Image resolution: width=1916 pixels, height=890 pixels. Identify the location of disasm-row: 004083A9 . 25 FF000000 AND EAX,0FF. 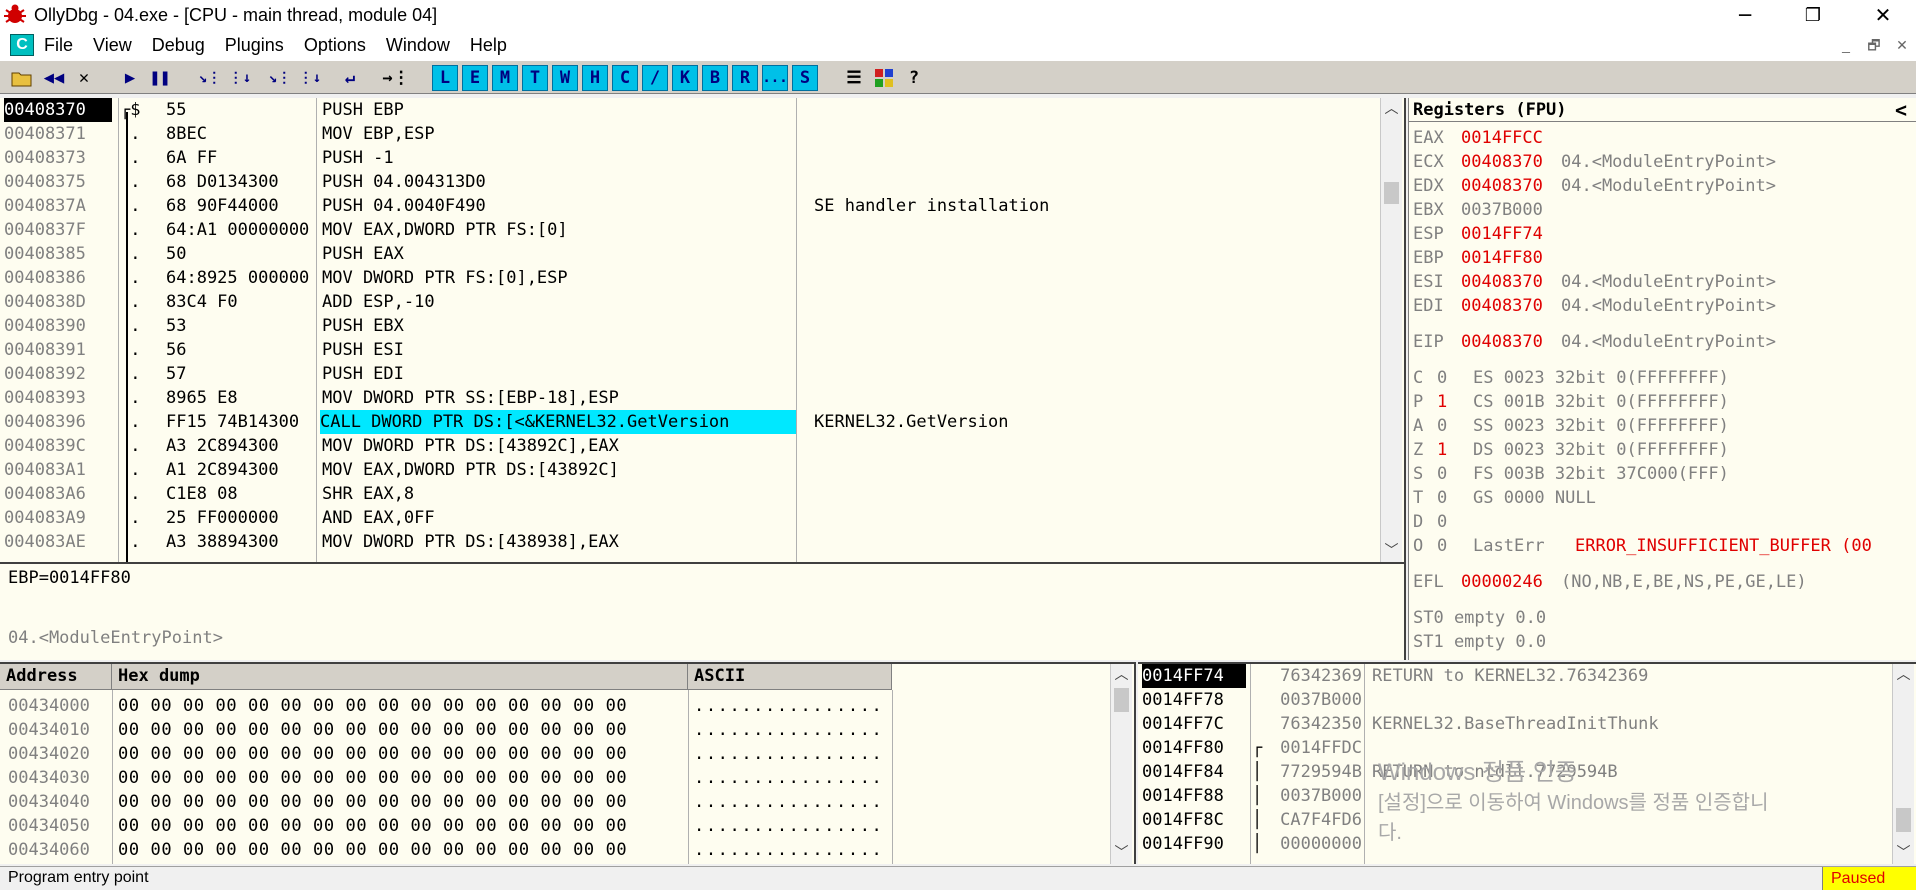
(690, 518).